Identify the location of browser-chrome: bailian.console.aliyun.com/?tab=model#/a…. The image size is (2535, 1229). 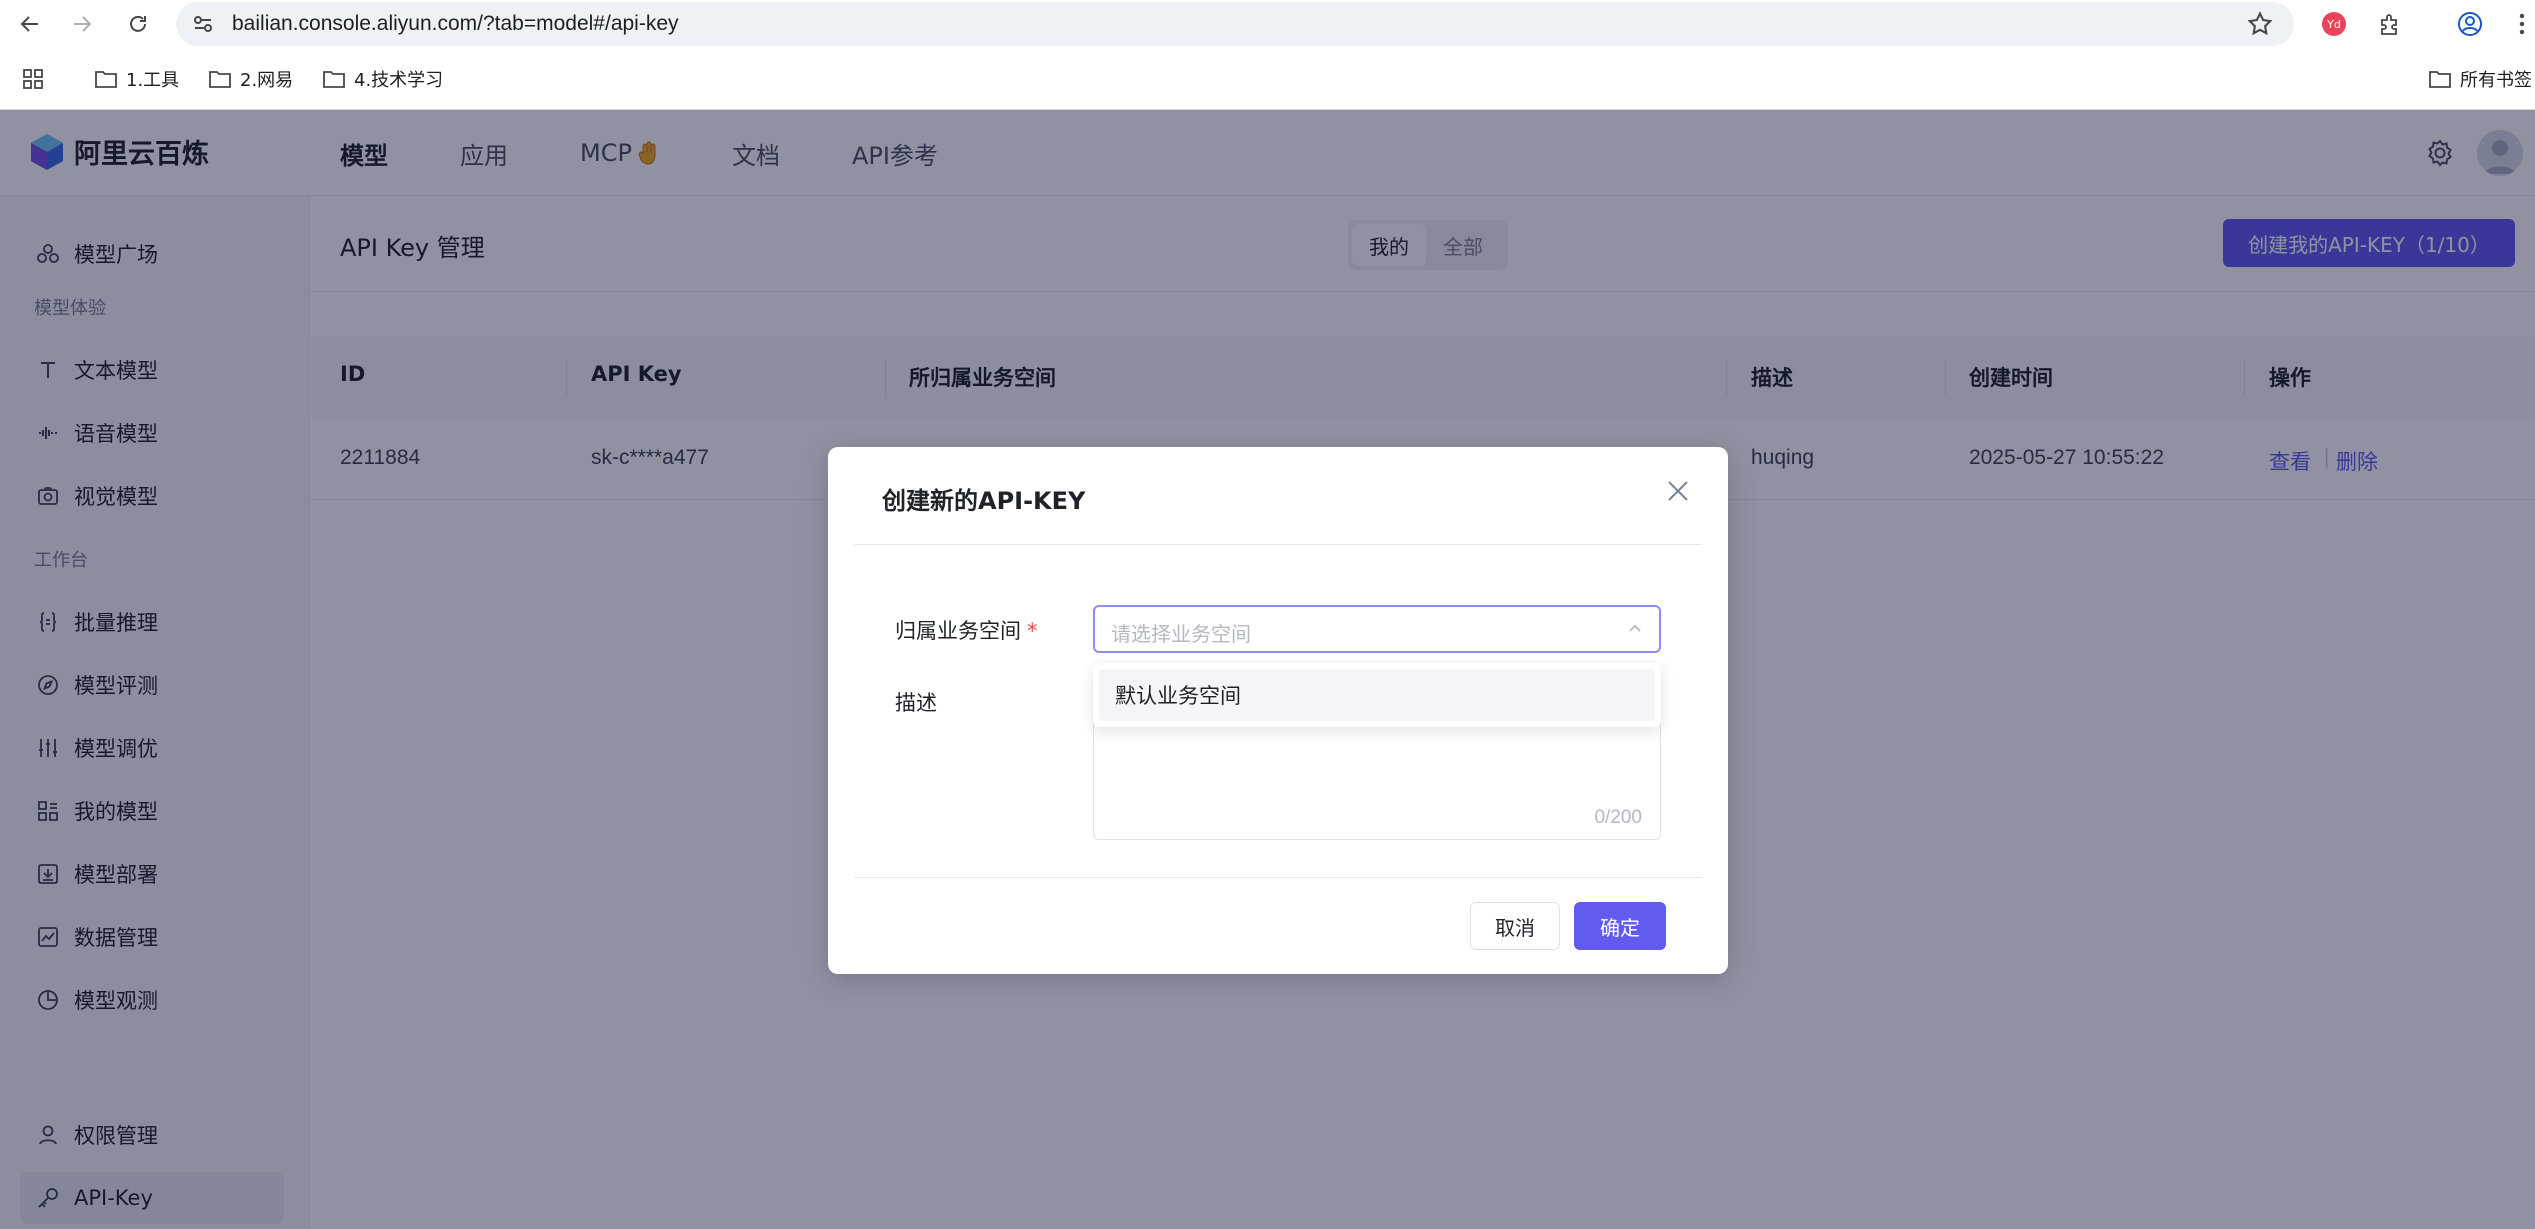
(1267, 55).